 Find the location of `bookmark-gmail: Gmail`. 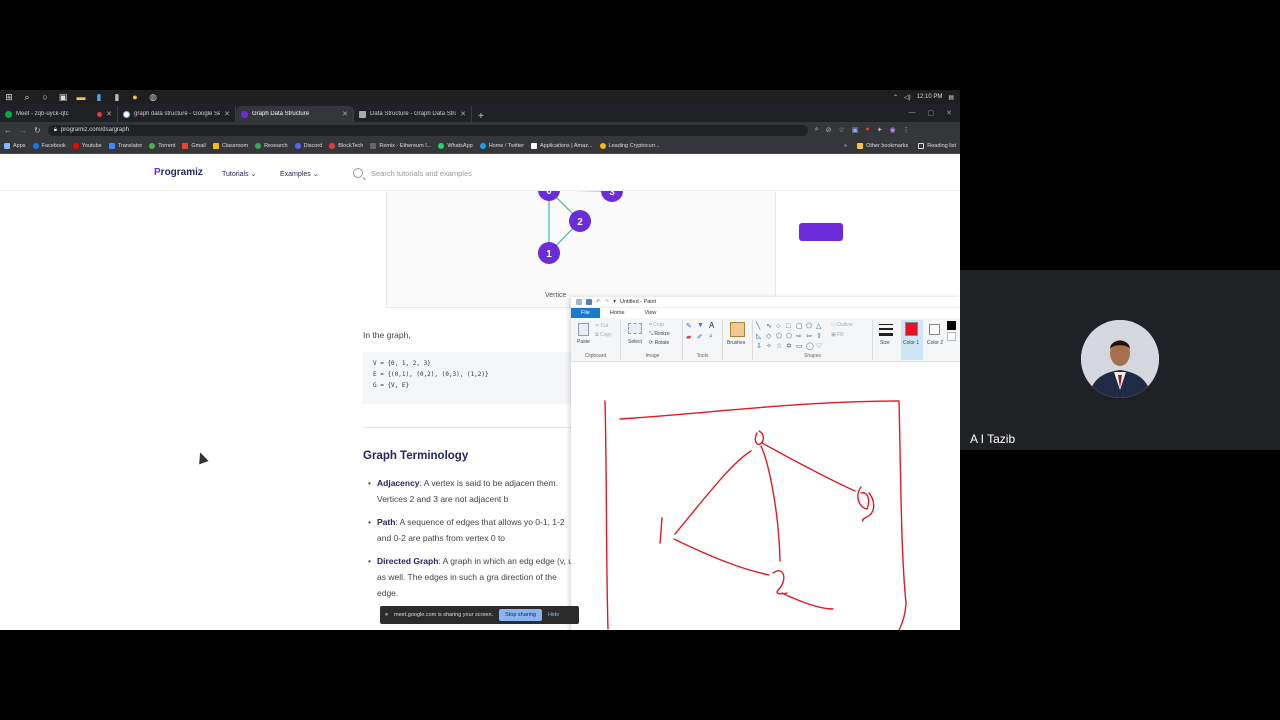

bookmark-gmail: Gmail is located at coordinates (194, 145).